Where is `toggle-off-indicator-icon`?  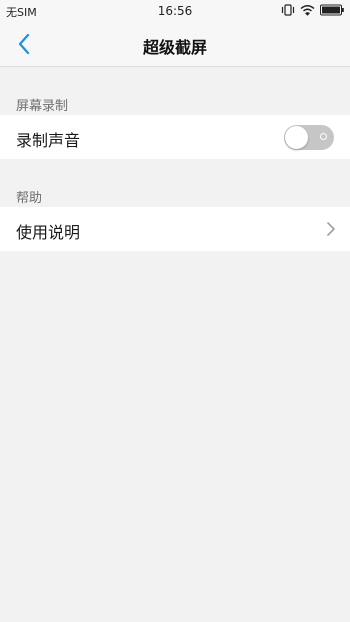 toggle-off-indicator-icon is located at coordinates (323, 136).